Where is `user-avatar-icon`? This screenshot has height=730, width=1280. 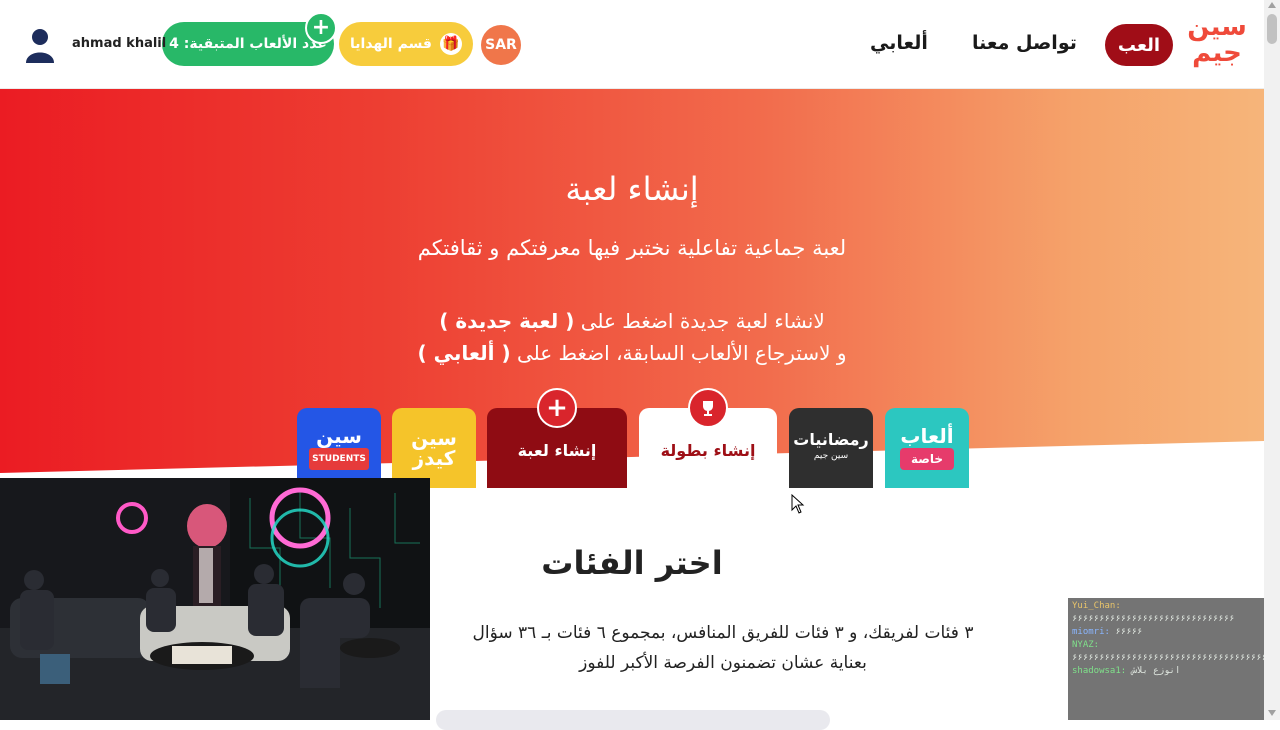 user-avatar-icon is located at coordinates (40, 45).